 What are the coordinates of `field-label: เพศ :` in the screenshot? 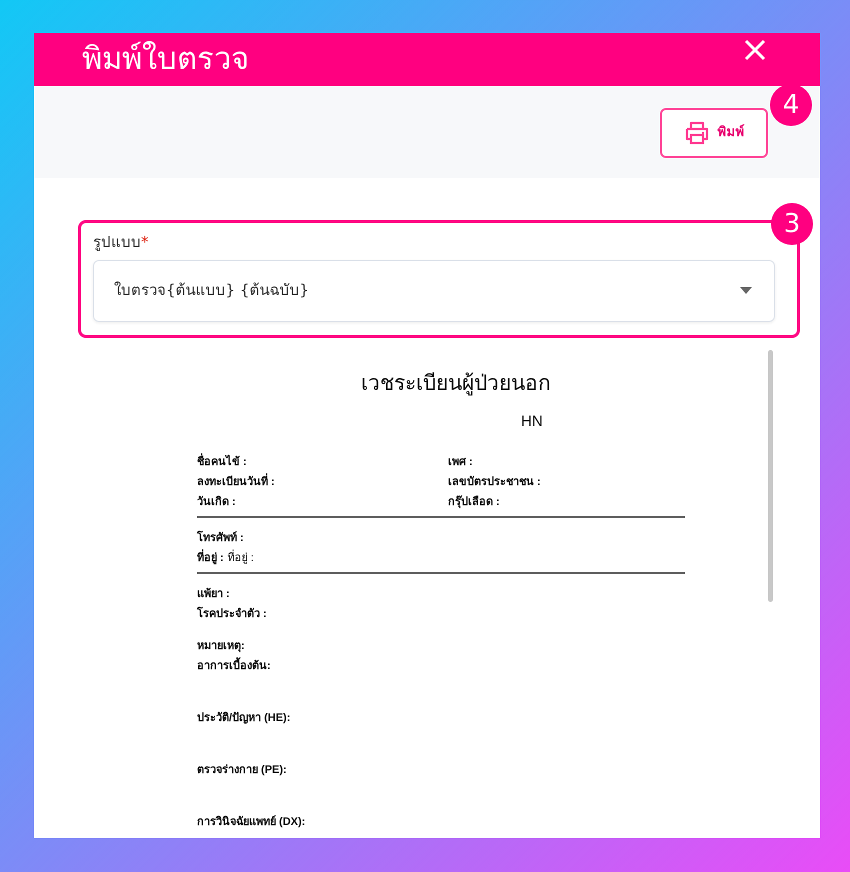 It's located at (460, 462).